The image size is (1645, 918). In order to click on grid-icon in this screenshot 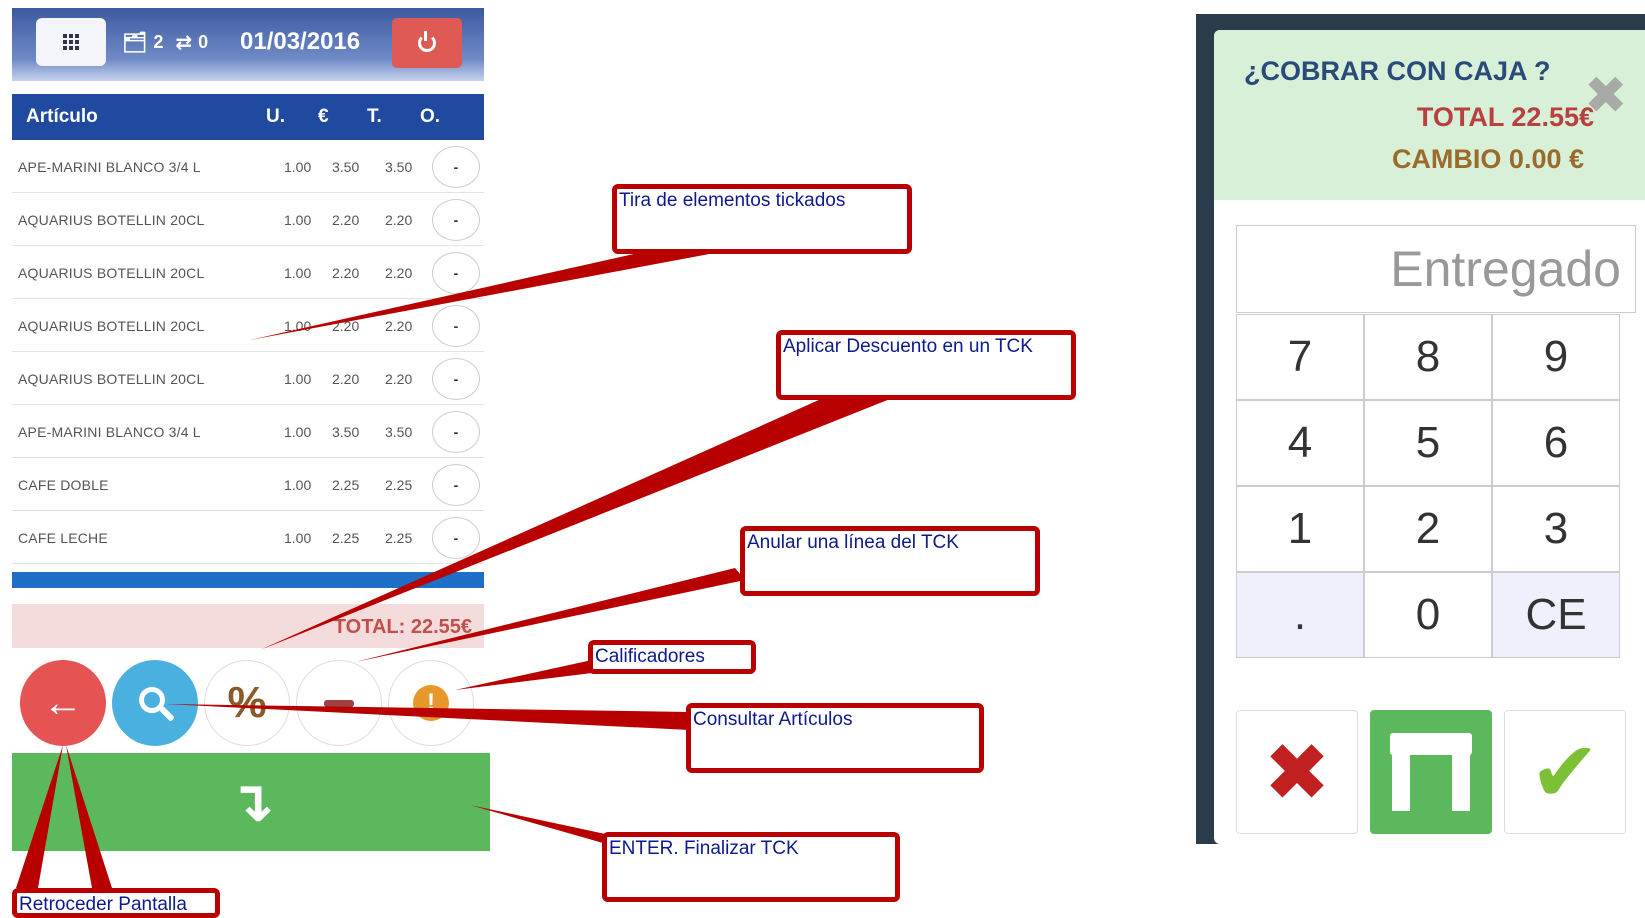, I will do `click(71, 42)`.